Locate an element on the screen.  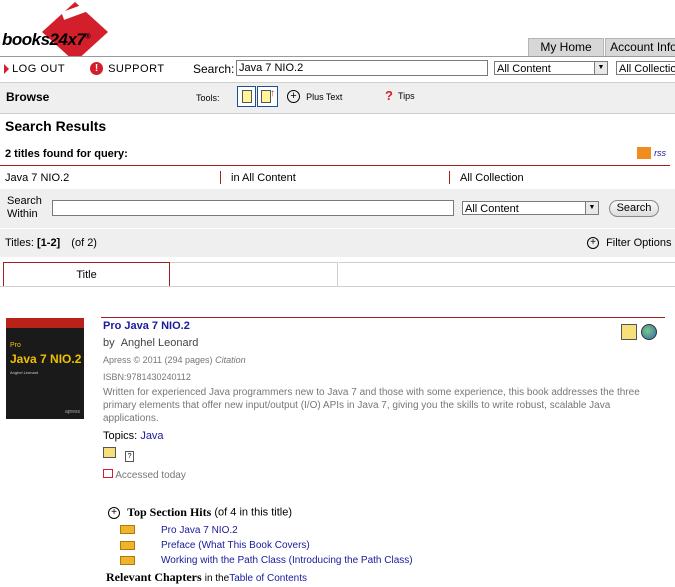
cover-author: Anghel Leonard is located at coordinates (24, 372).